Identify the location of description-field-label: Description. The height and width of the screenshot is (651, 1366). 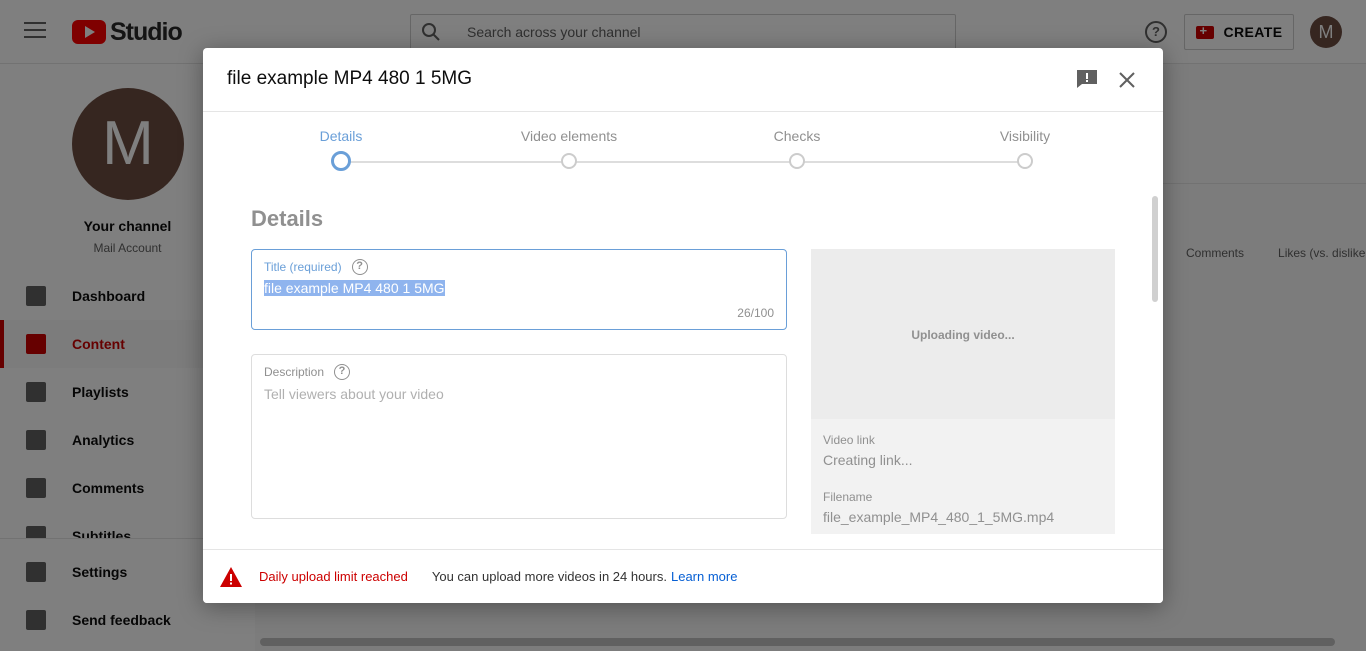
(294, 372).